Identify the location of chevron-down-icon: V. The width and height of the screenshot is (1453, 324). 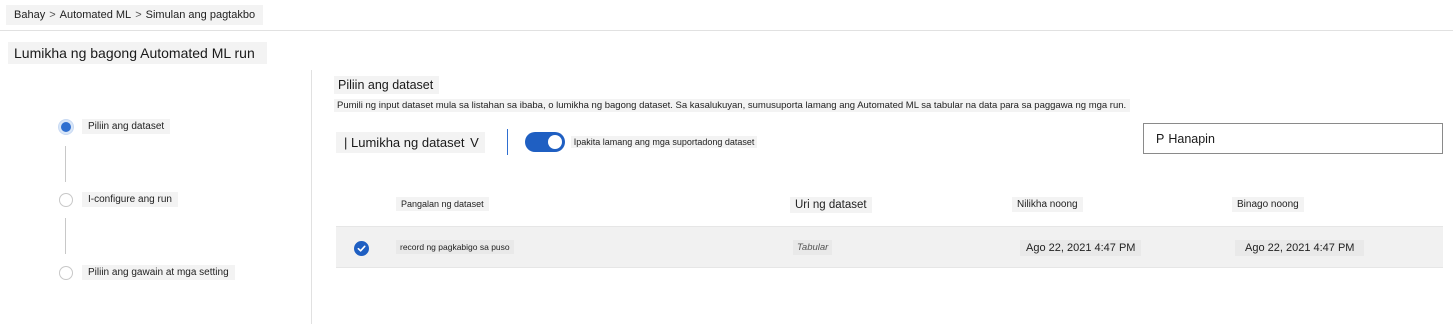
(474, 142).